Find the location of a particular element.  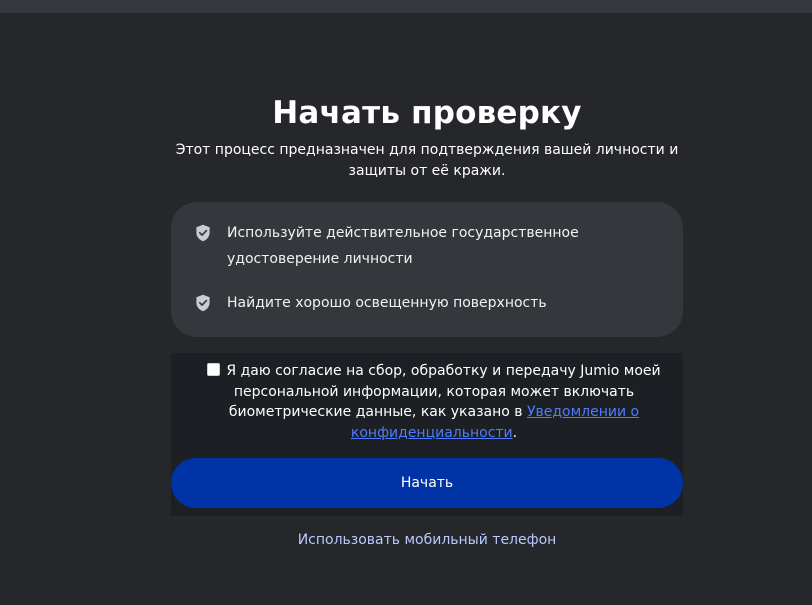

consent-checkbox is located at coordinates (214, 369).